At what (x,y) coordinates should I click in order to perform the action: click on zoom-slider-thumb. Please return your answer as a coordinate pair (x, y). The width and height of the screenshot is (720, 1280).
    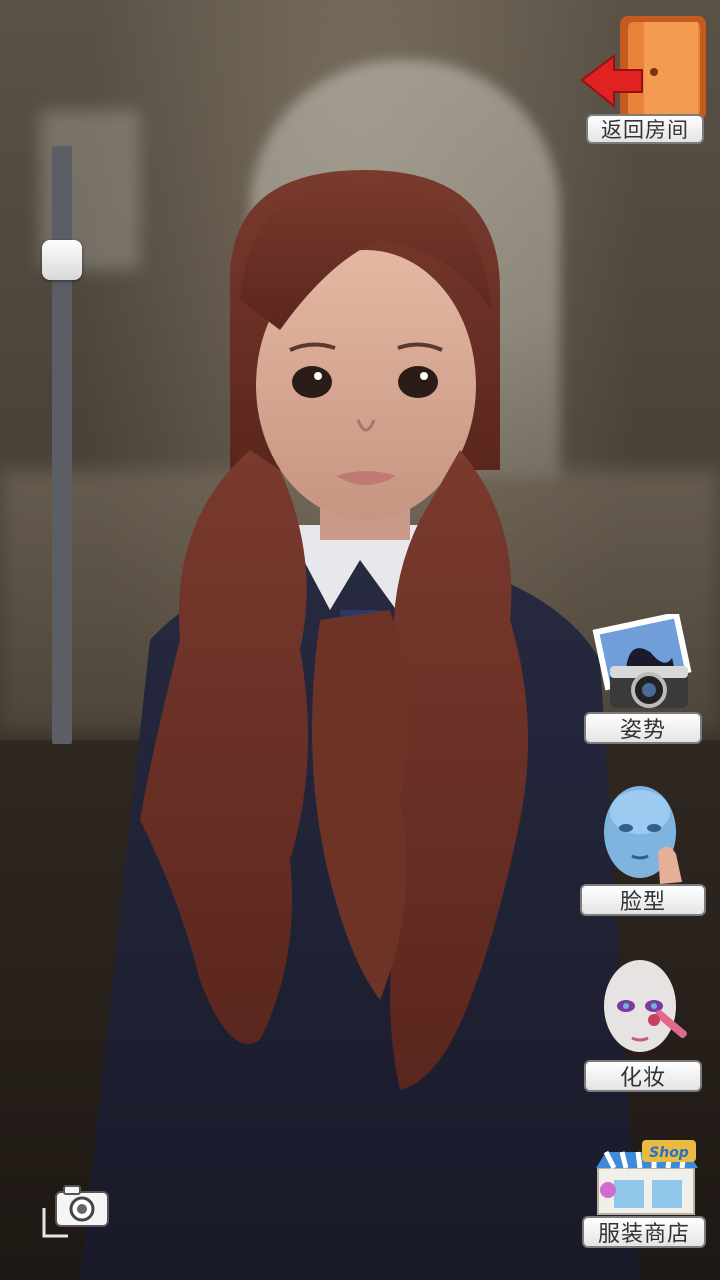
    Looking at the image, I should click on (62, 259).